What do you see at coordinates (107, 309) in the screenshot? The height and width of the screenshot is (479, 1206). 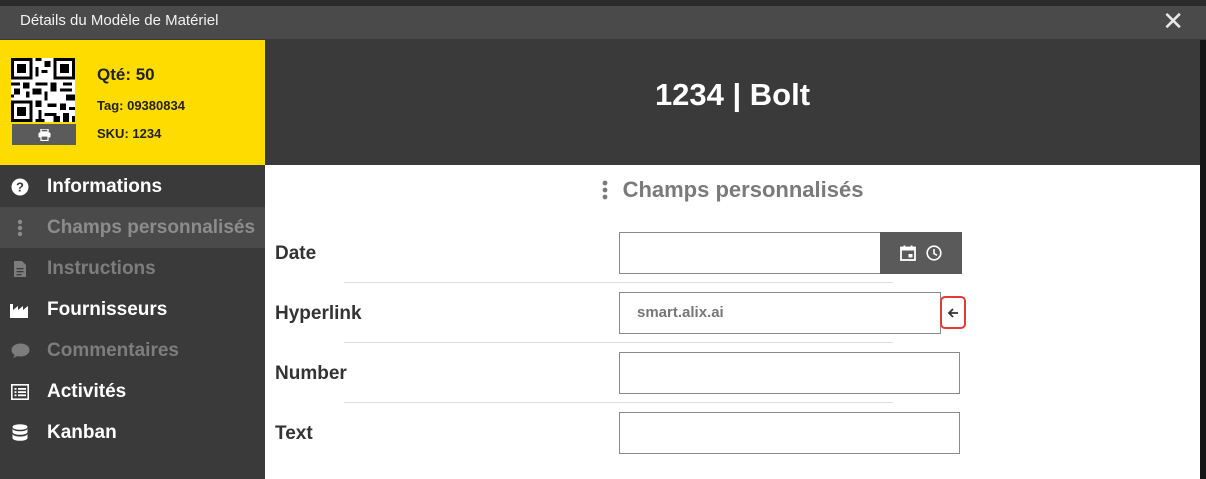 I see `sidebar-item-label: Fournisseurs` at bounding box center [107, 309].